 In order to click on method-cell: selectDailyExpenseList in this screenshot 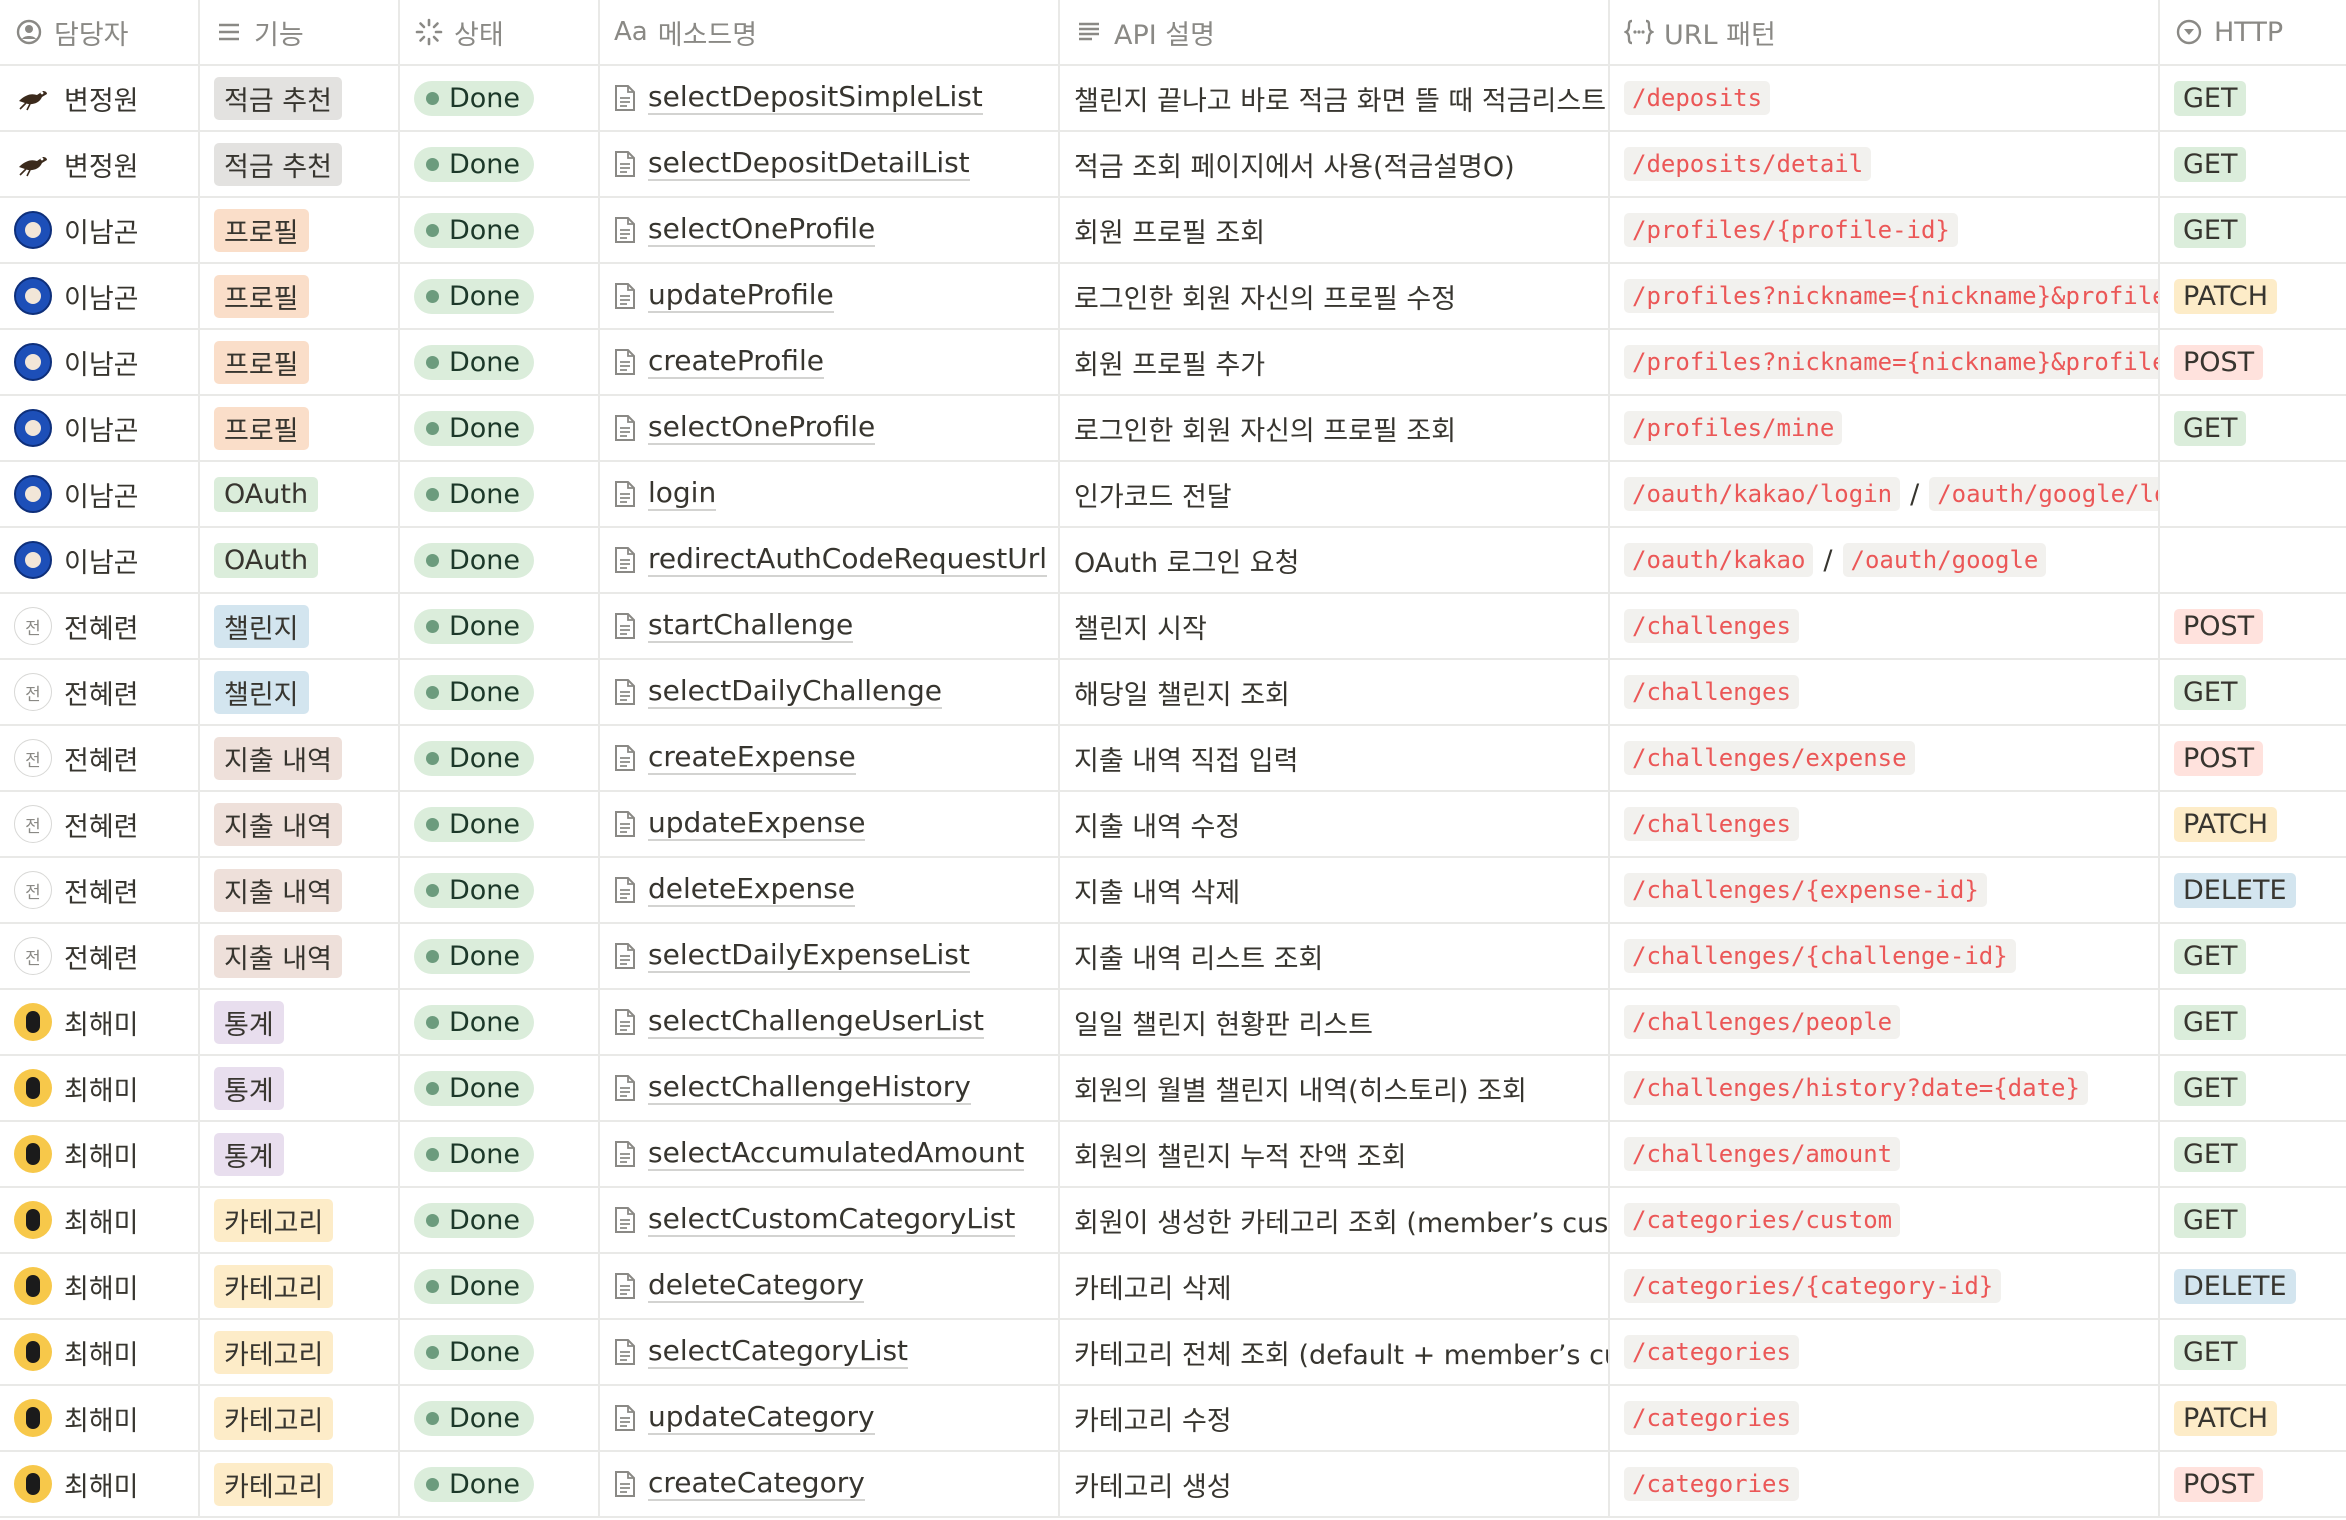, I will do `click(830, 956)`.